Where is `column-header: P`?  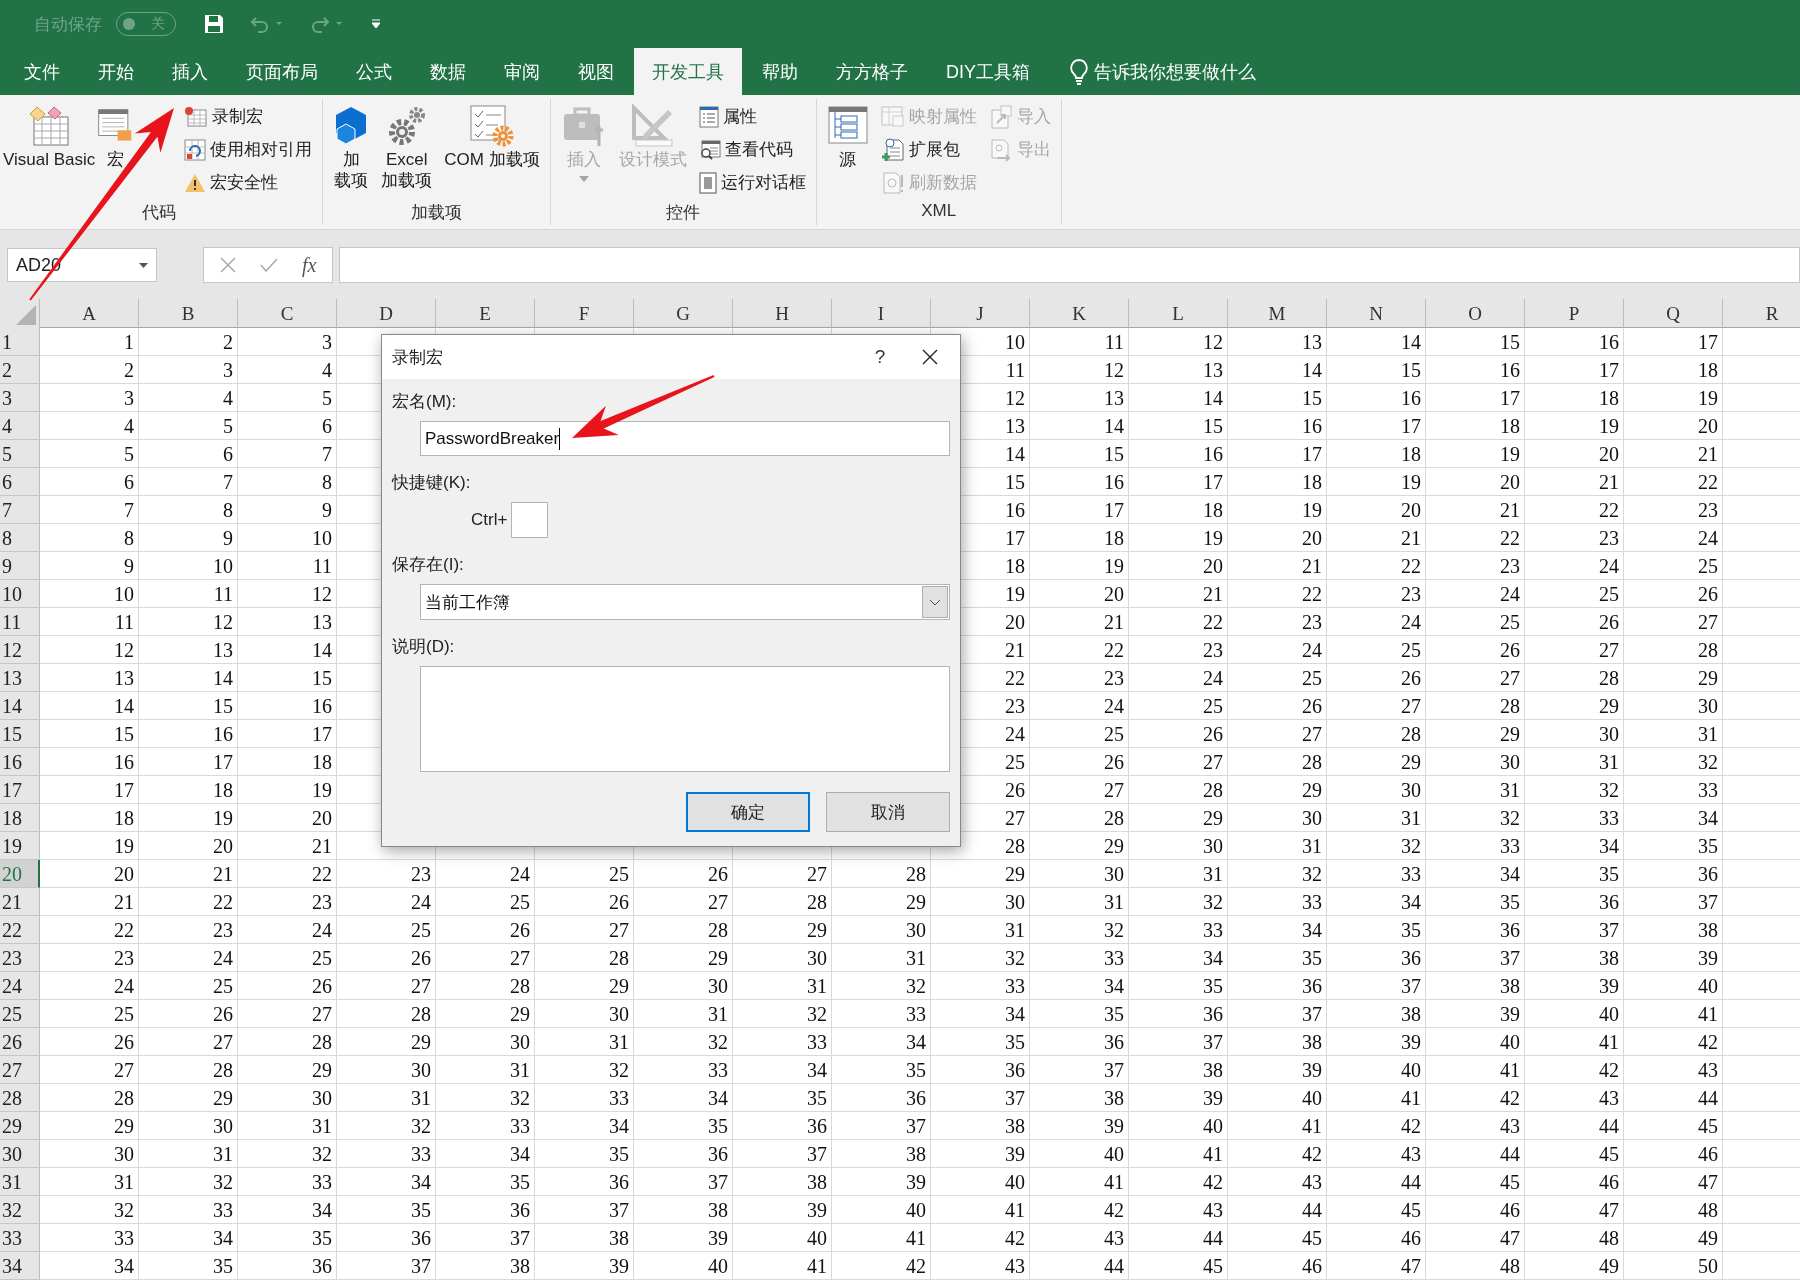
column-header: P is located at coordinates (1574, 313).